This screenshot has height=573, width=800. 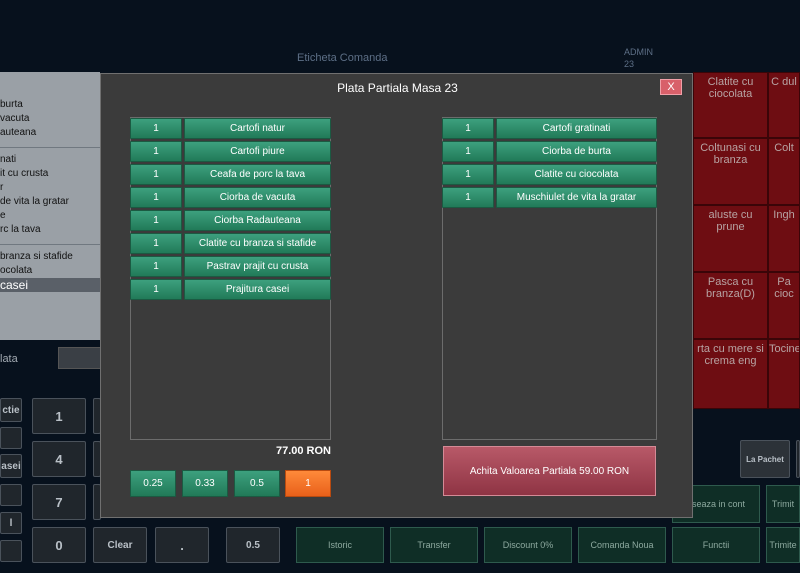 I want to click on item-name: Cartofi gratinati, so click(x=576, y=128).